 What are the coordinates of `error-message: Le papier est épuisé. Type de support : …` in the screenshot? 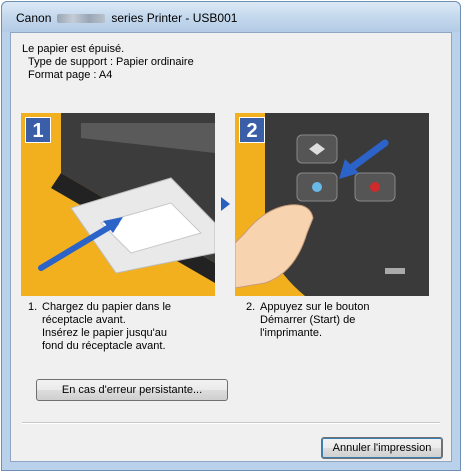 It's located at (108, 62).